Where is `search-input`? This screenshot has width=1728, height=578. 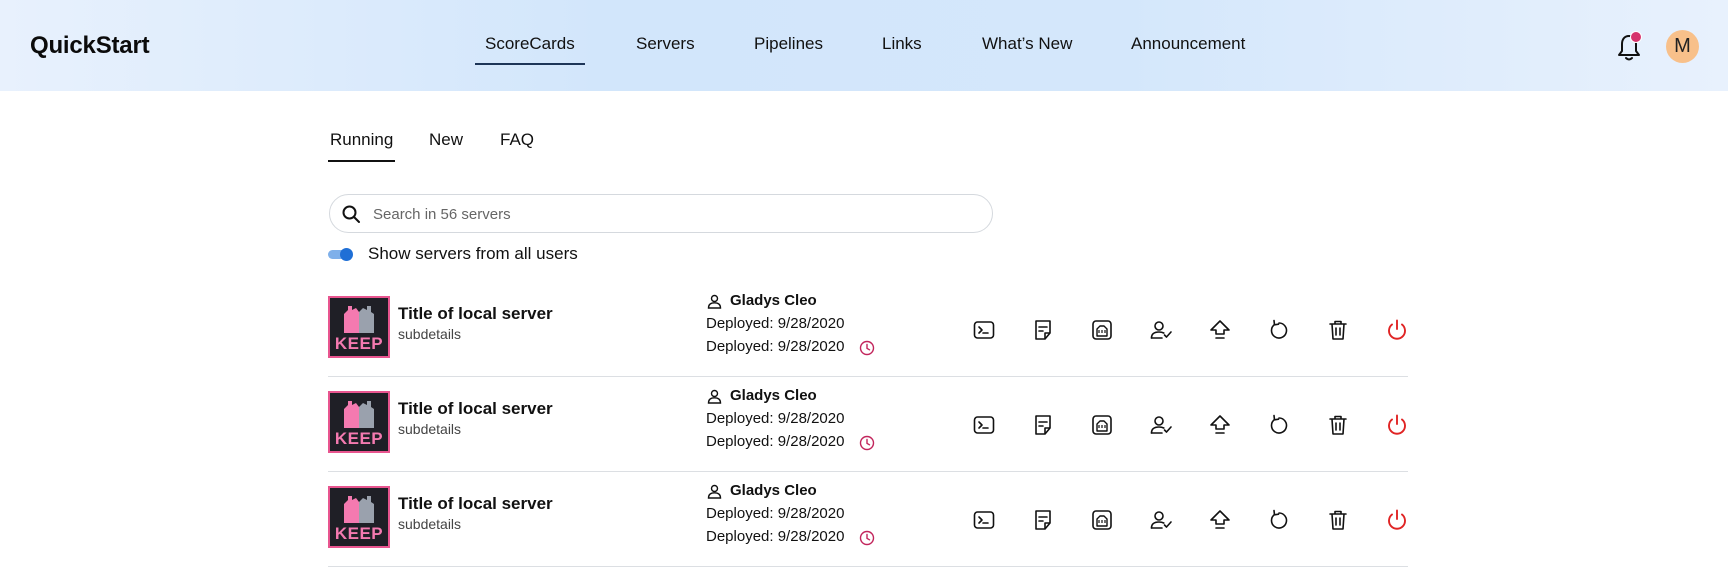
search-input is located at coordinates (673, 214).